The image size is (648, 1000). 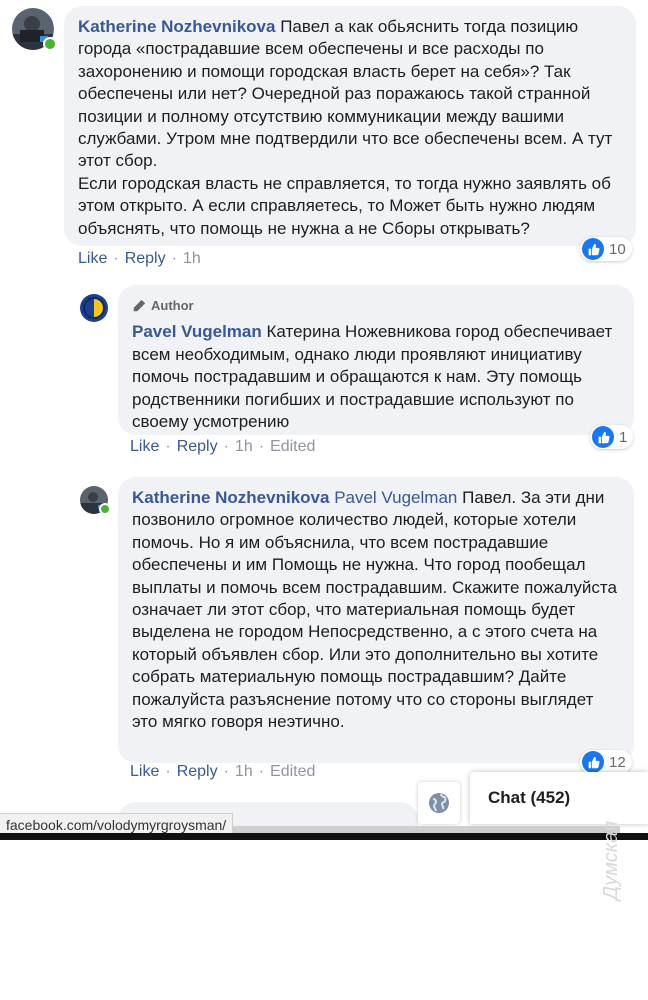 I want to click on chat-label: Chat (452), so click(x=529, y=797).